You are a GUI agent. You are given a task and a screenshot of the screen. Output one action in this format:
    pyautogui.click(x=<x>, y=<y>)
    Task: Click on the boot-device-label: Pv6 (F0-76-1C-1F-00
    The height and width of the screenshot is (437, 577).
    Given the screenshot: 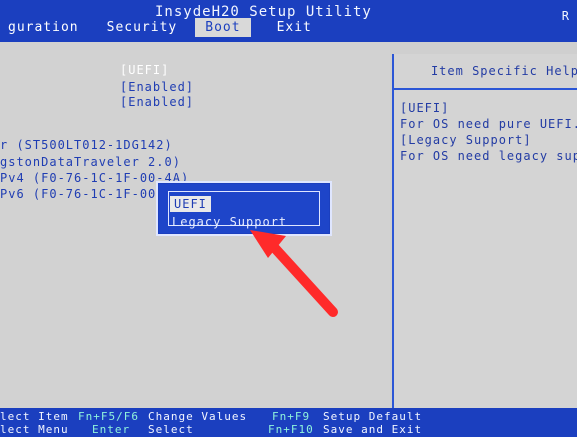 What is the action you would take?
    pyautogui.click(x=78, y=194)
    